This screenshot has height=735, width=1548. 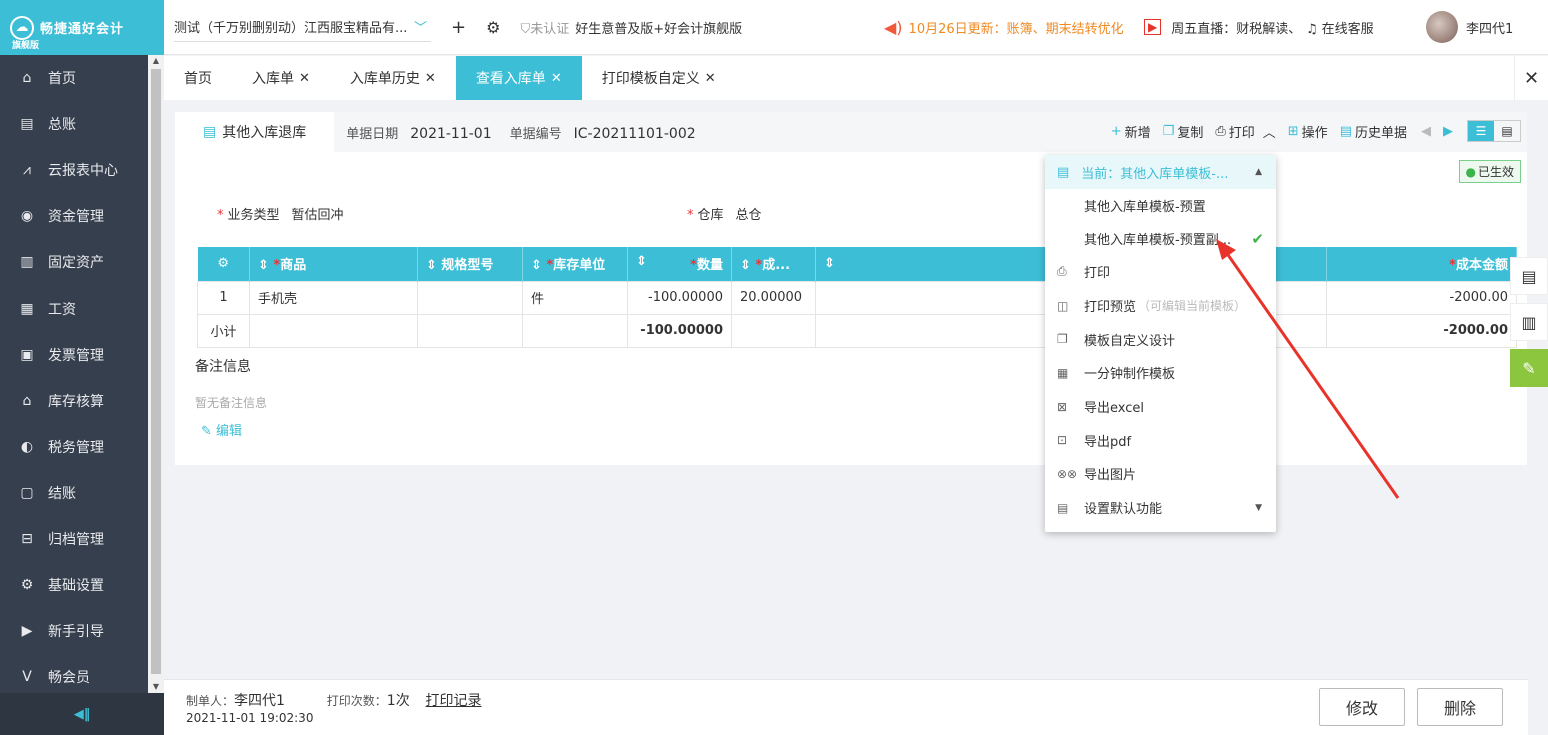 I want to click on user-name: 李四代1, so click(x=1490, y=29).